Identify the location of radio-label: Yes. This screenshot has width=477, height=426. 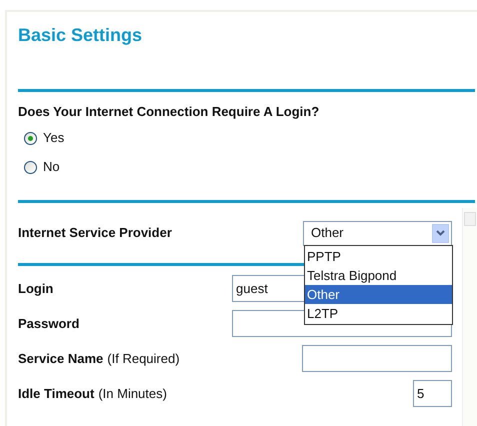
(53, 138).